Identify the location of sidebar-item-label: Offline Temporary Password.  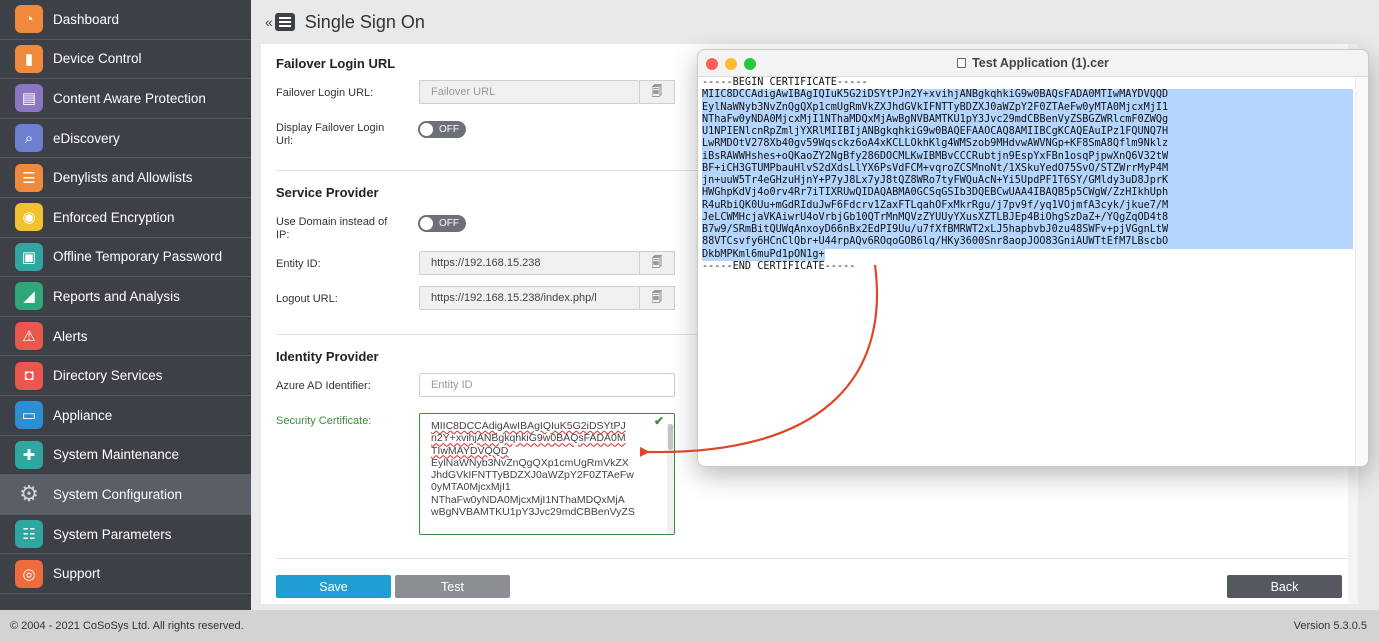
(138, 257).